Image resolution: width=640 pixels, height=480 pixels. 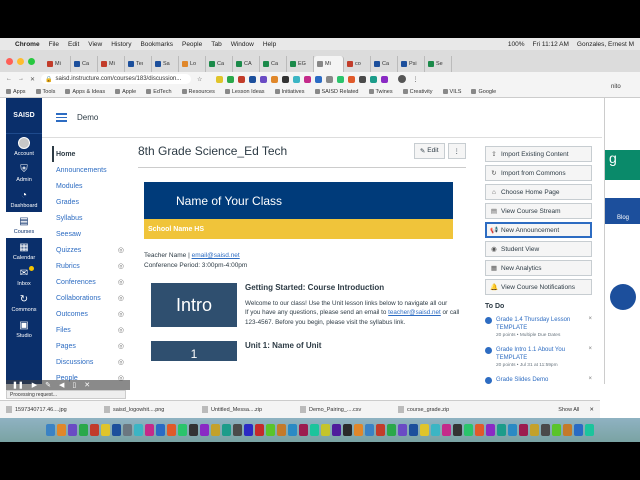 I want to click on course-nav-quizzes: Quizzes ◎, so click(x=88, y=250).